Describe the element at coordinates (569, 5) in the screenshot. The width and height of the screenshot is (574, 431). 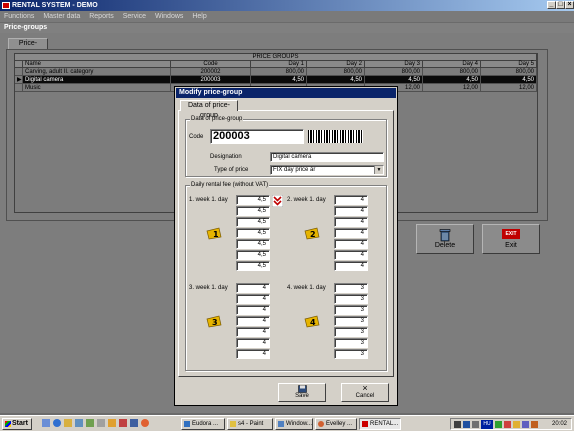
I see `close-button: ×` at that location.